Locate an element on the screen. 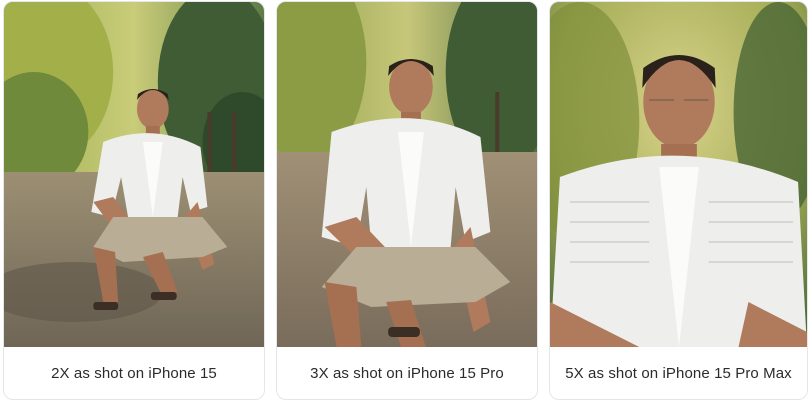 The height and width of the screenshot is (402, 810). photo-caption: 3X as shot on iPhone 15 Pro is located at coordinates (407, 373).